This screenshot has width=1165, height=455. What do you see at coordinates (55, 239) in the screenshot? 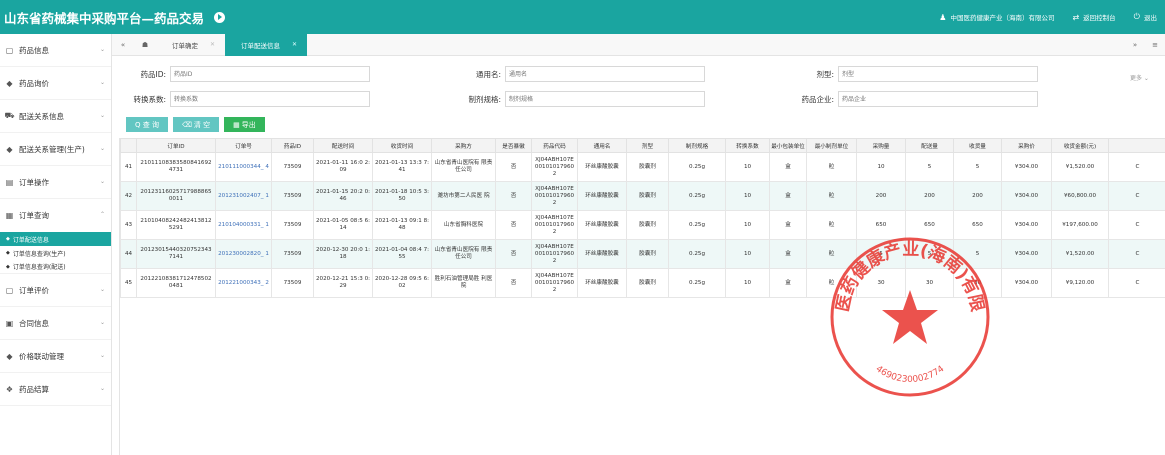
I see `sidebar-subitem-order-delivery-info: ◆ 订单配送信息` at bounding box center [55, 239].